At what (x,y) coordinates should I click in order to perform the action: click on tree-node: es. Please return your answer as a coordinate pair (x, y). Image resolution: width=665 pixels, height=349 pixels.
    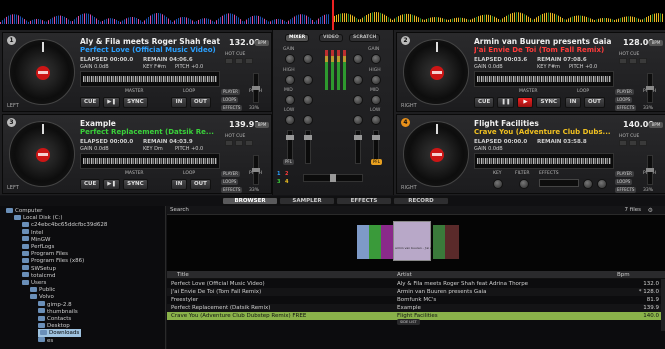
    Looking at the image, I should click on (45, 341).